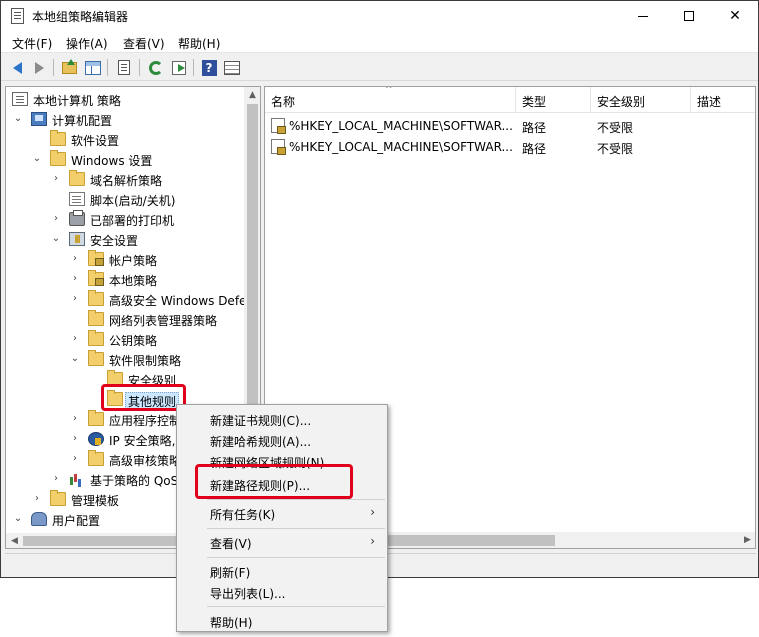  Describe the element at coordinates (252, 95) in the screenshot. I see `scroll-up-arrow-icon: ▲` at that location.